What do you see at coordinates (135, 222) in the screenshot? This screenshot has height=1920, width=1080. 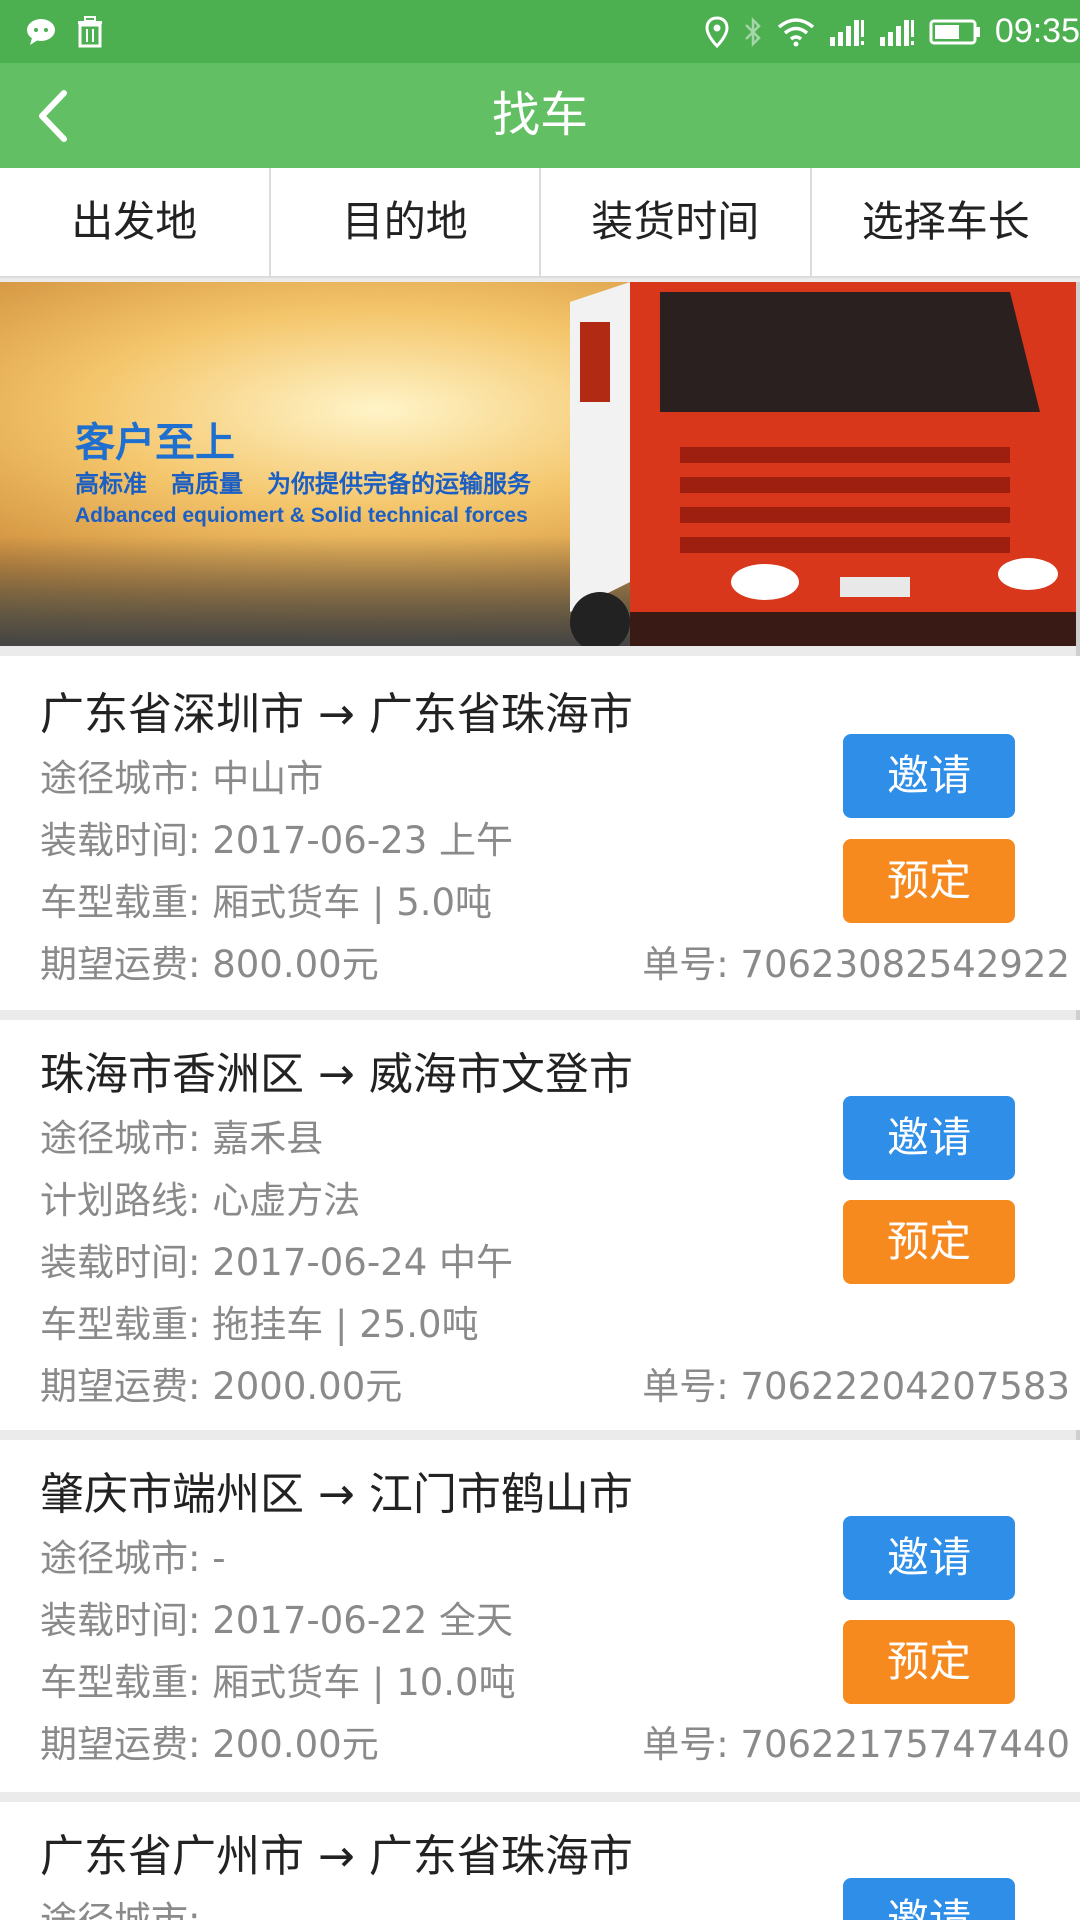 I see `filter-origin: 出发地` at bounding box center [135, 222].